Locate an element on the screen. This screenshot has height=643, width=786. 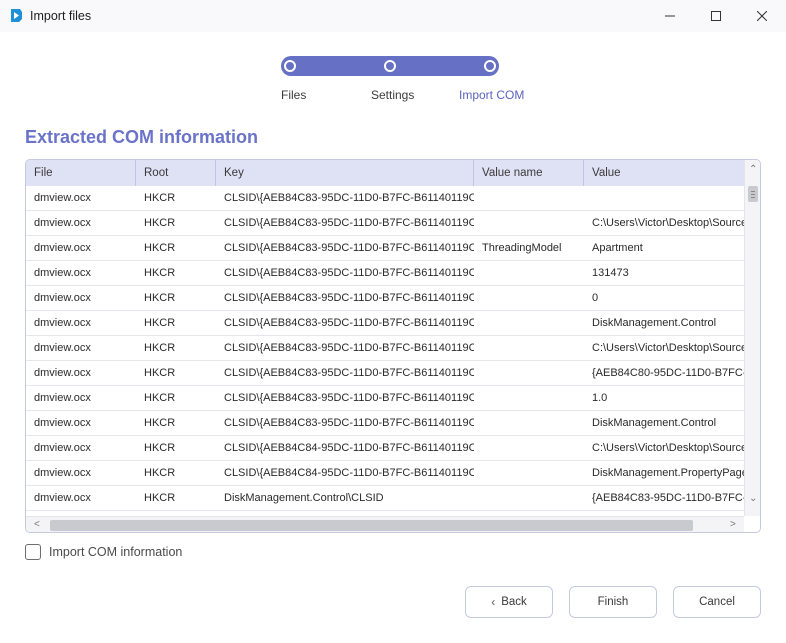
horizontal-scrollbar: < > is located at coordinates (385, 524).